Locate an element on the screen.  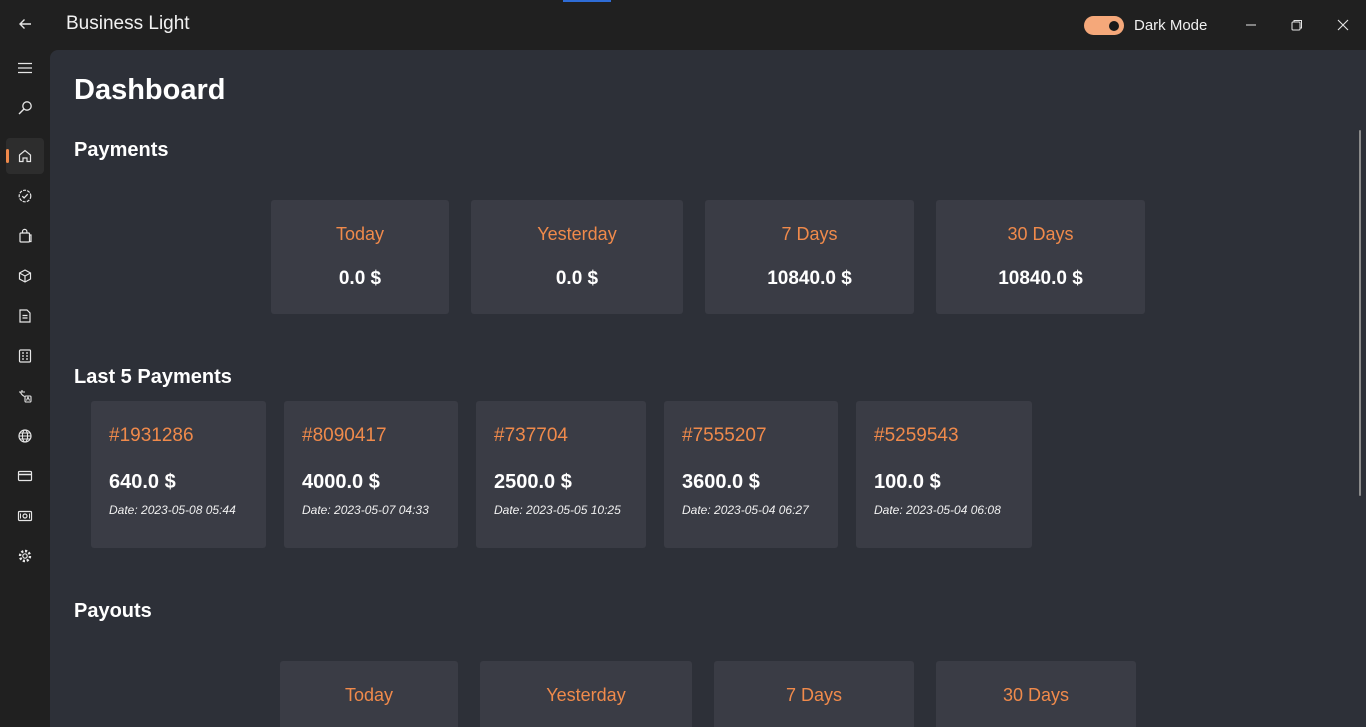
sidebar-item-global is located at coordinates (25, 436).